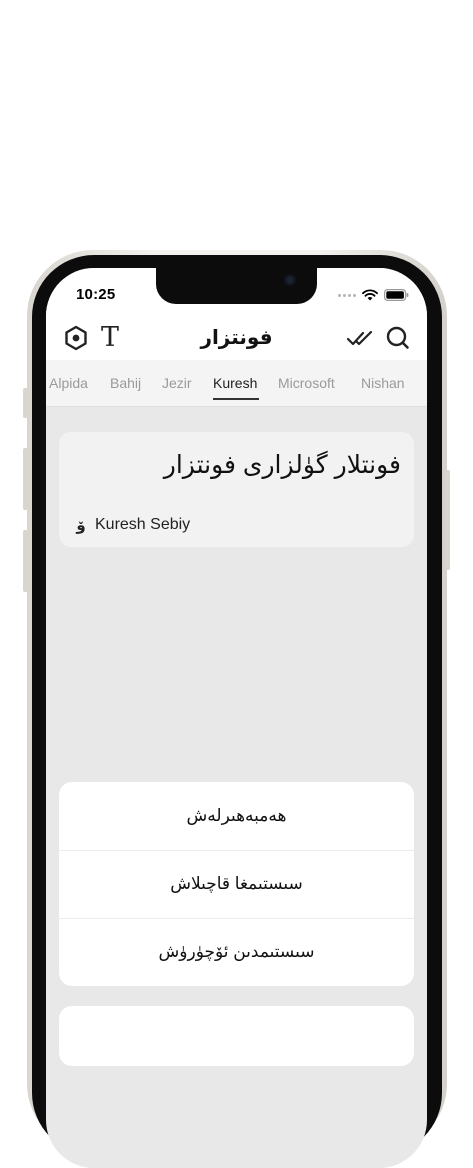 The width and height of the screenshot is (473, 1168). Describe the element at coordinates (25, 479) in the screenshot. I see `volume-up-button` at that location.